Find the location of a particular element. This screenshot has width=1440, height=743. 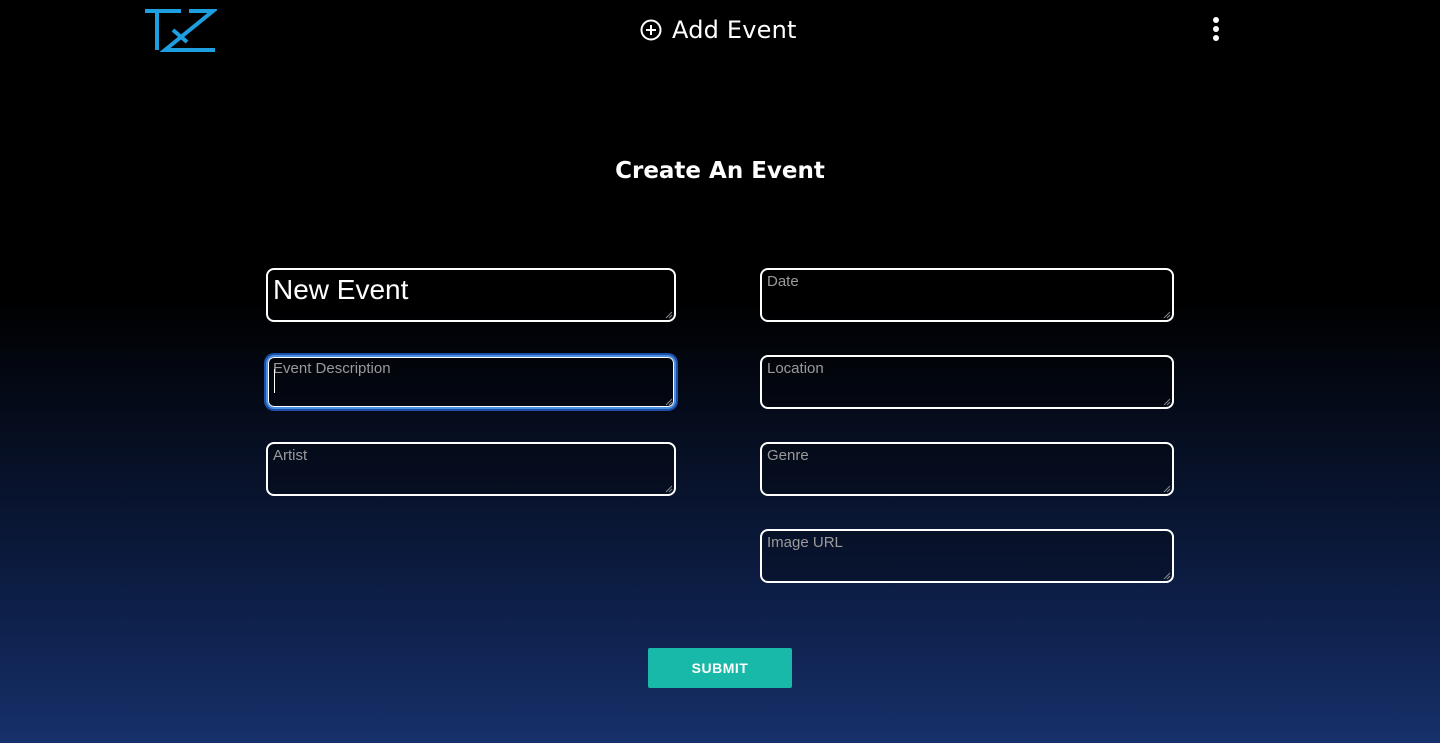

plus-circle-icon is located at coordinates (651, 30).